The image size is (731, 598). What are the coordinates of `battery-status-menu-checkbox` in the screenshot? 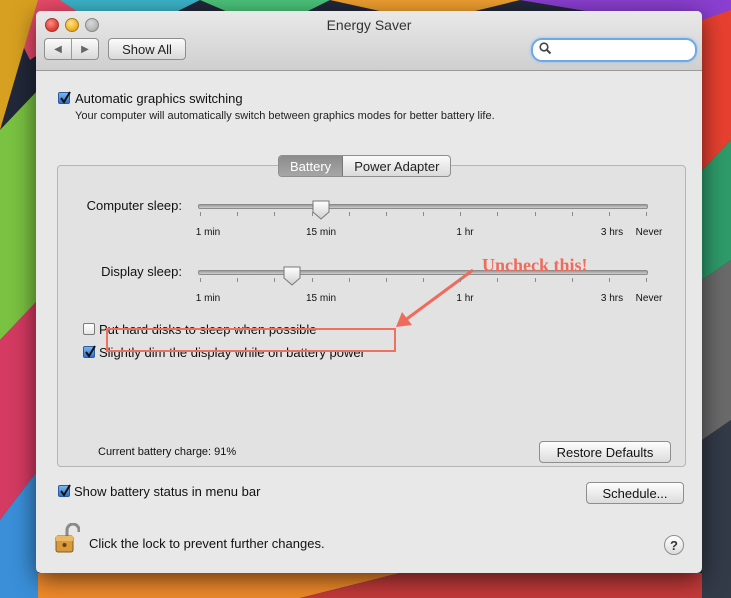 It's located at (64, 490).